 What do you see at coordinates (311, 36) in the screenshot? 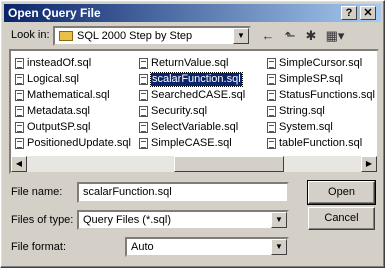
I see `new-folder-icon: ✱` at bounding box center [311, 36].